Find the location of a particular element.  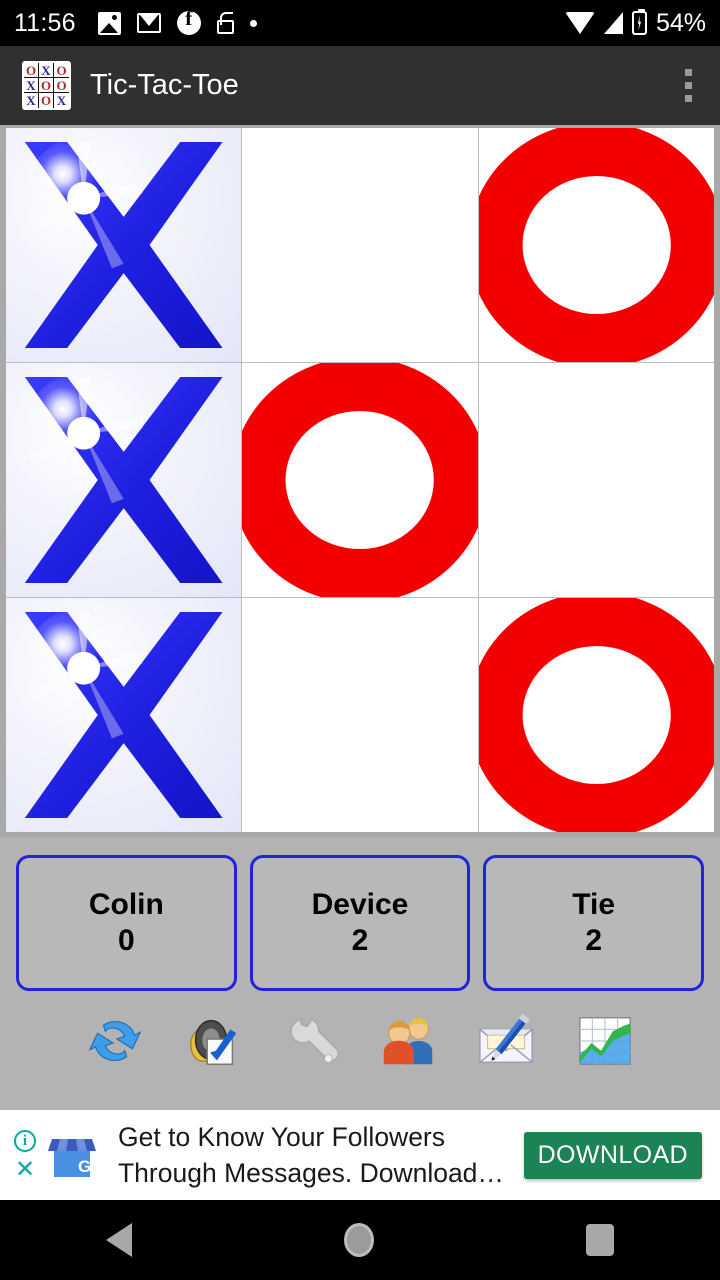

refresh-icon is located at coordinates (115, 1041).